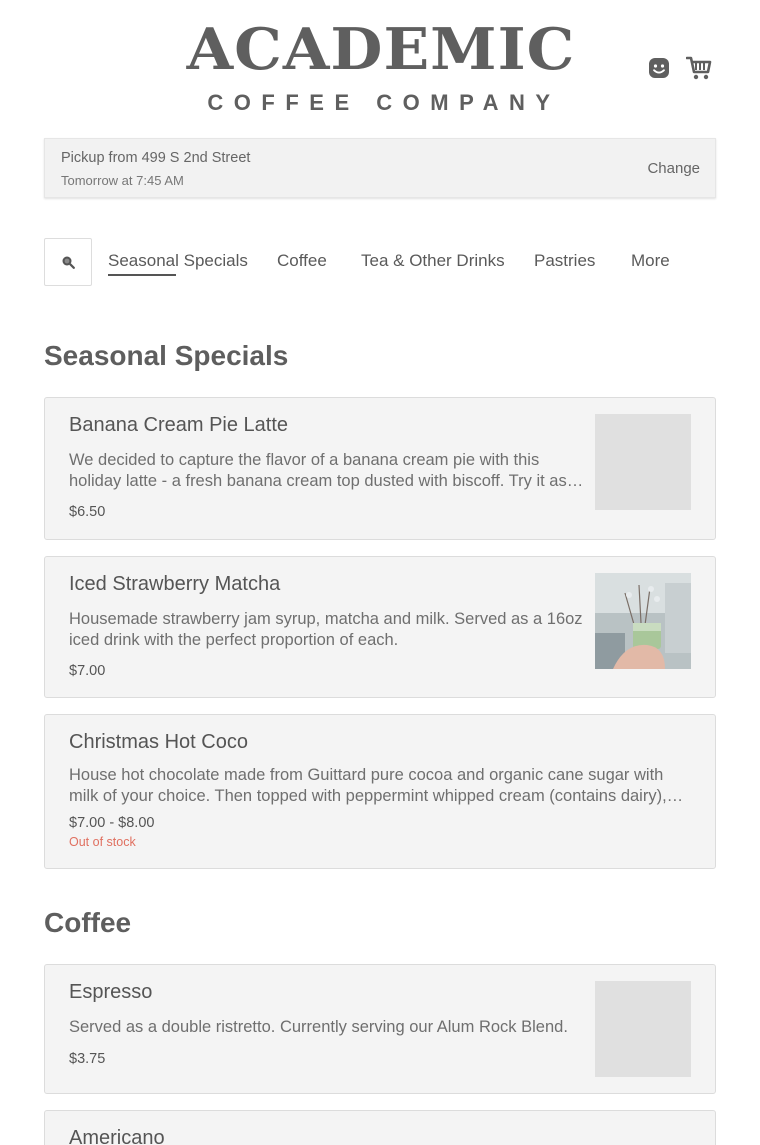 This screenshot has height=1145, width=760. What do you see at coordinates (102, 842) in the screenshot?
I see `out-of-stock-label: Out of stock` at bounding box center [102, 842].